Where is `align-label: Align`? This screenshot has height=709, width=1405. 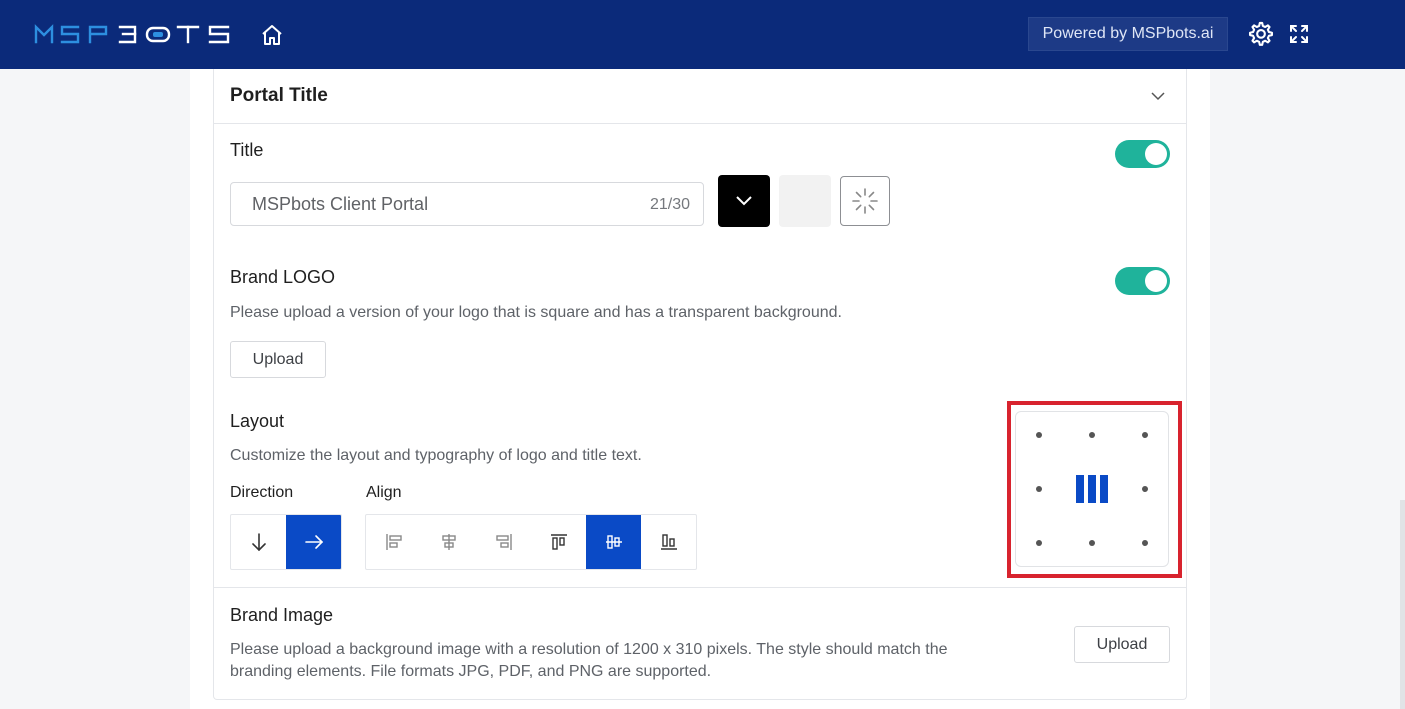
align-label: Align is located at coordinates (384, 492).